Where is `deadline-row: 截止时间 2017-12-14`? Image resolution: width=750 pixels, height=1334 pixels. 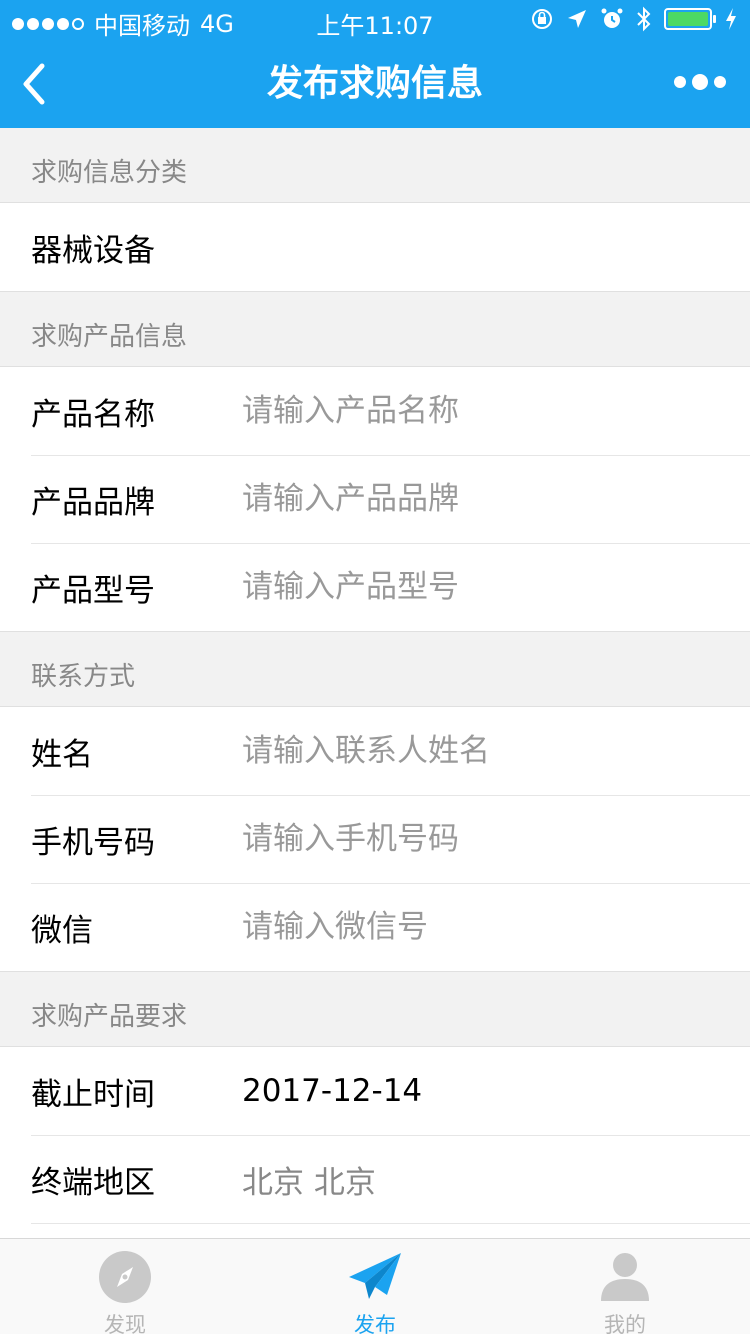 deadline-row: 截止时间 2017-12-14 is located at coordinates (375, 1091).